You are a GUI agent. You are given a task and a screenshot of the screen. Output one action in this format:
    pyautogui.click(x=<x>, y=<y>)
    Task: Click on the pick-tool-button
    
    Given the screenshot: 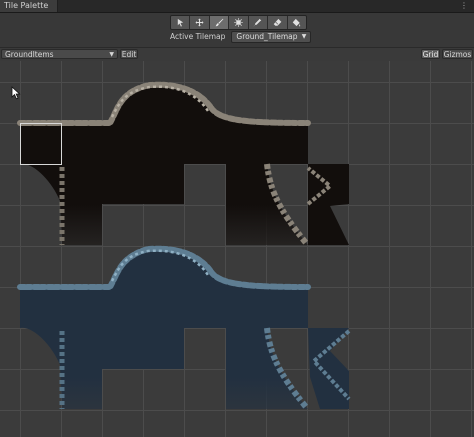 What is the action you would take?
    pyautogui.click(x=258, y=22)
    